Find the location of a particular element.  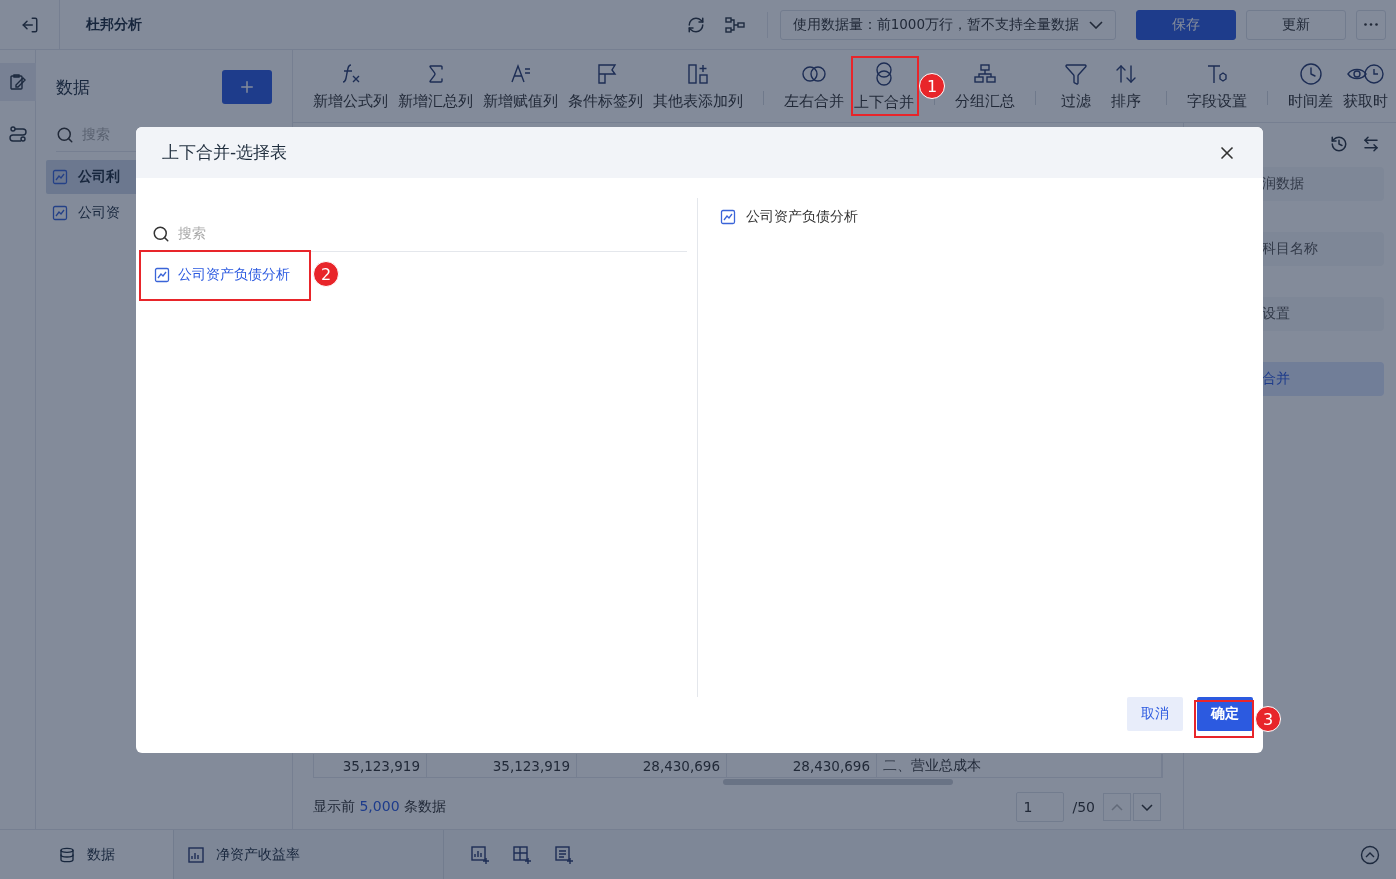

panel-title: 数据 is located at coordinates (73, 87).